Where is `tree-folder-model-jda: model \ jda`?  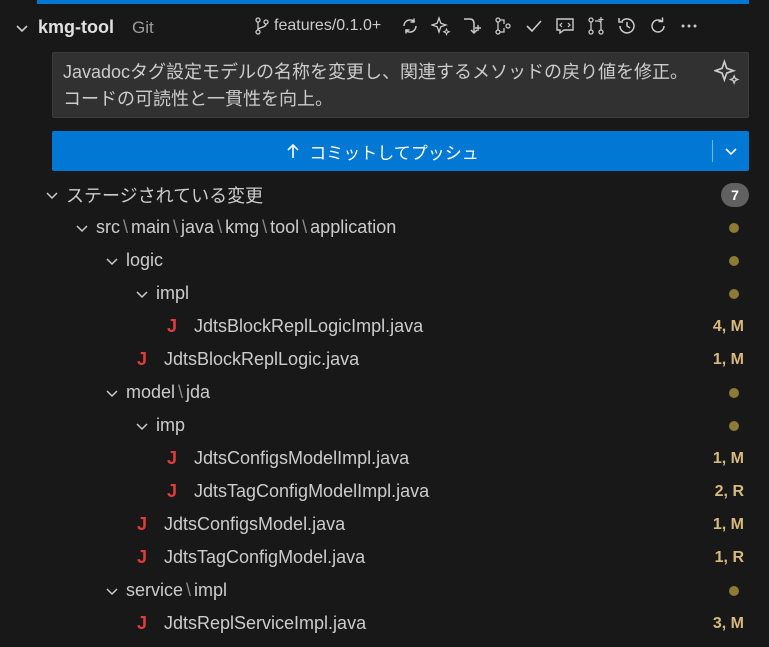
tree-folder-model-jda: model \ jda is located at coordinates (384, 392).